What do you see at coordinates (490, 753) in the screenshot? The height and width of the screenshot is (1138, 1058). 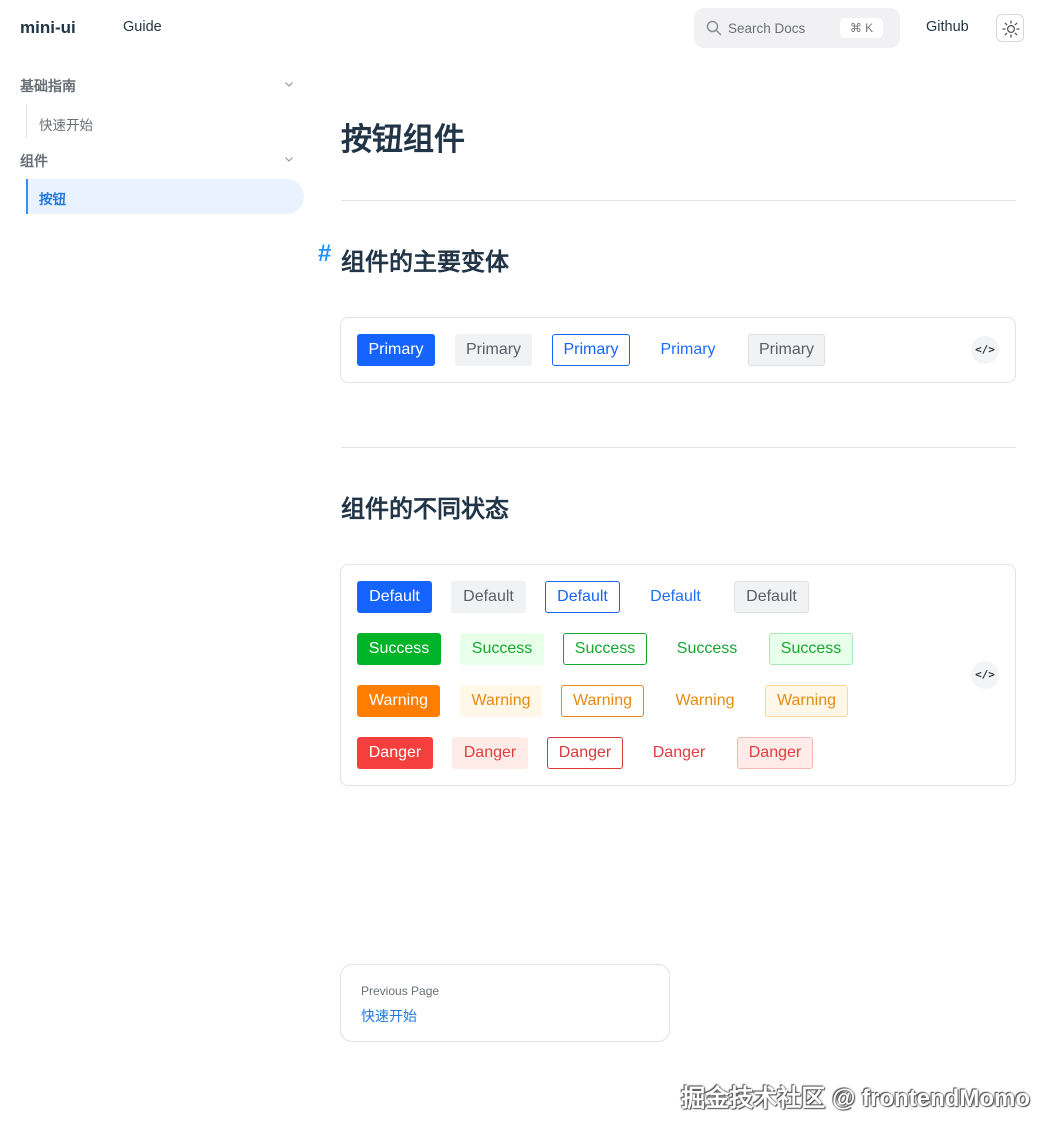 I see `danger-soft-button: Danger` at bounding box center [490, 753].